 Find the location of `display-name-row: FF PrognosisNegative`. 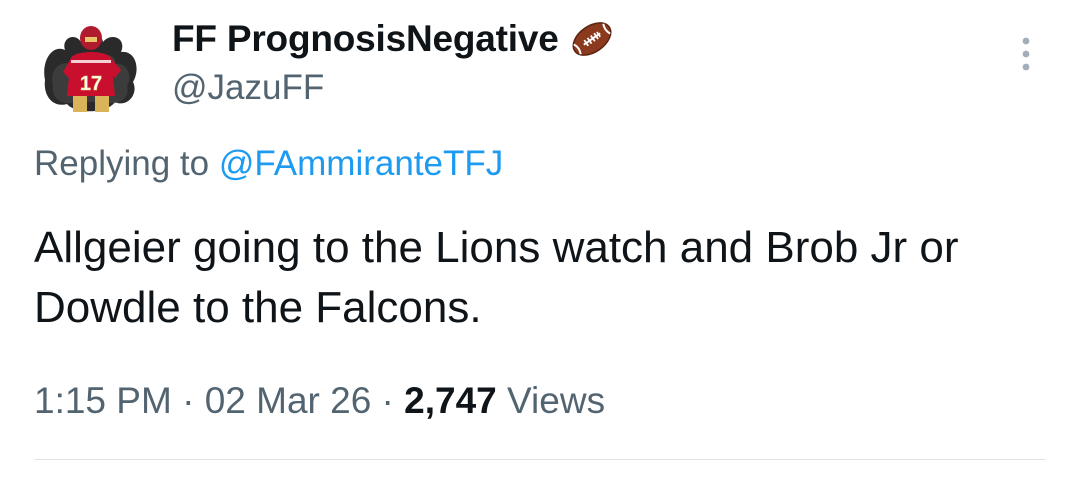

display-name-row: FF PrognosisNegative is located at coordinates (393, 39).